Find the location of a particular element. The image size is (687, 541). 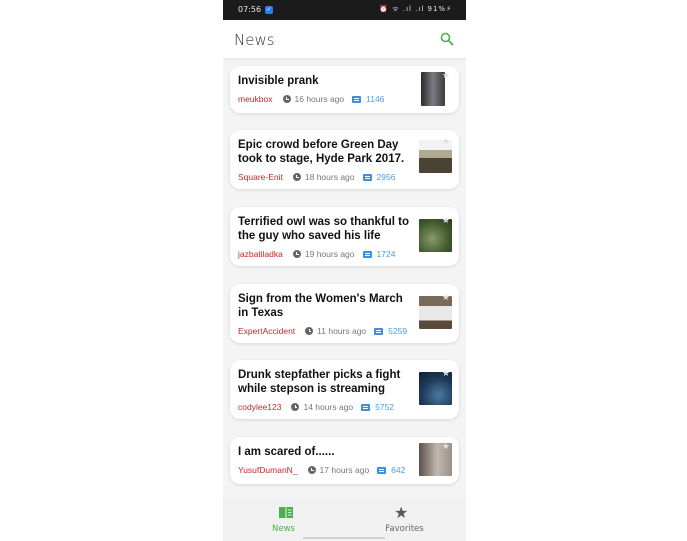

comment-count: 5259 is located at coordinates (397, 331).